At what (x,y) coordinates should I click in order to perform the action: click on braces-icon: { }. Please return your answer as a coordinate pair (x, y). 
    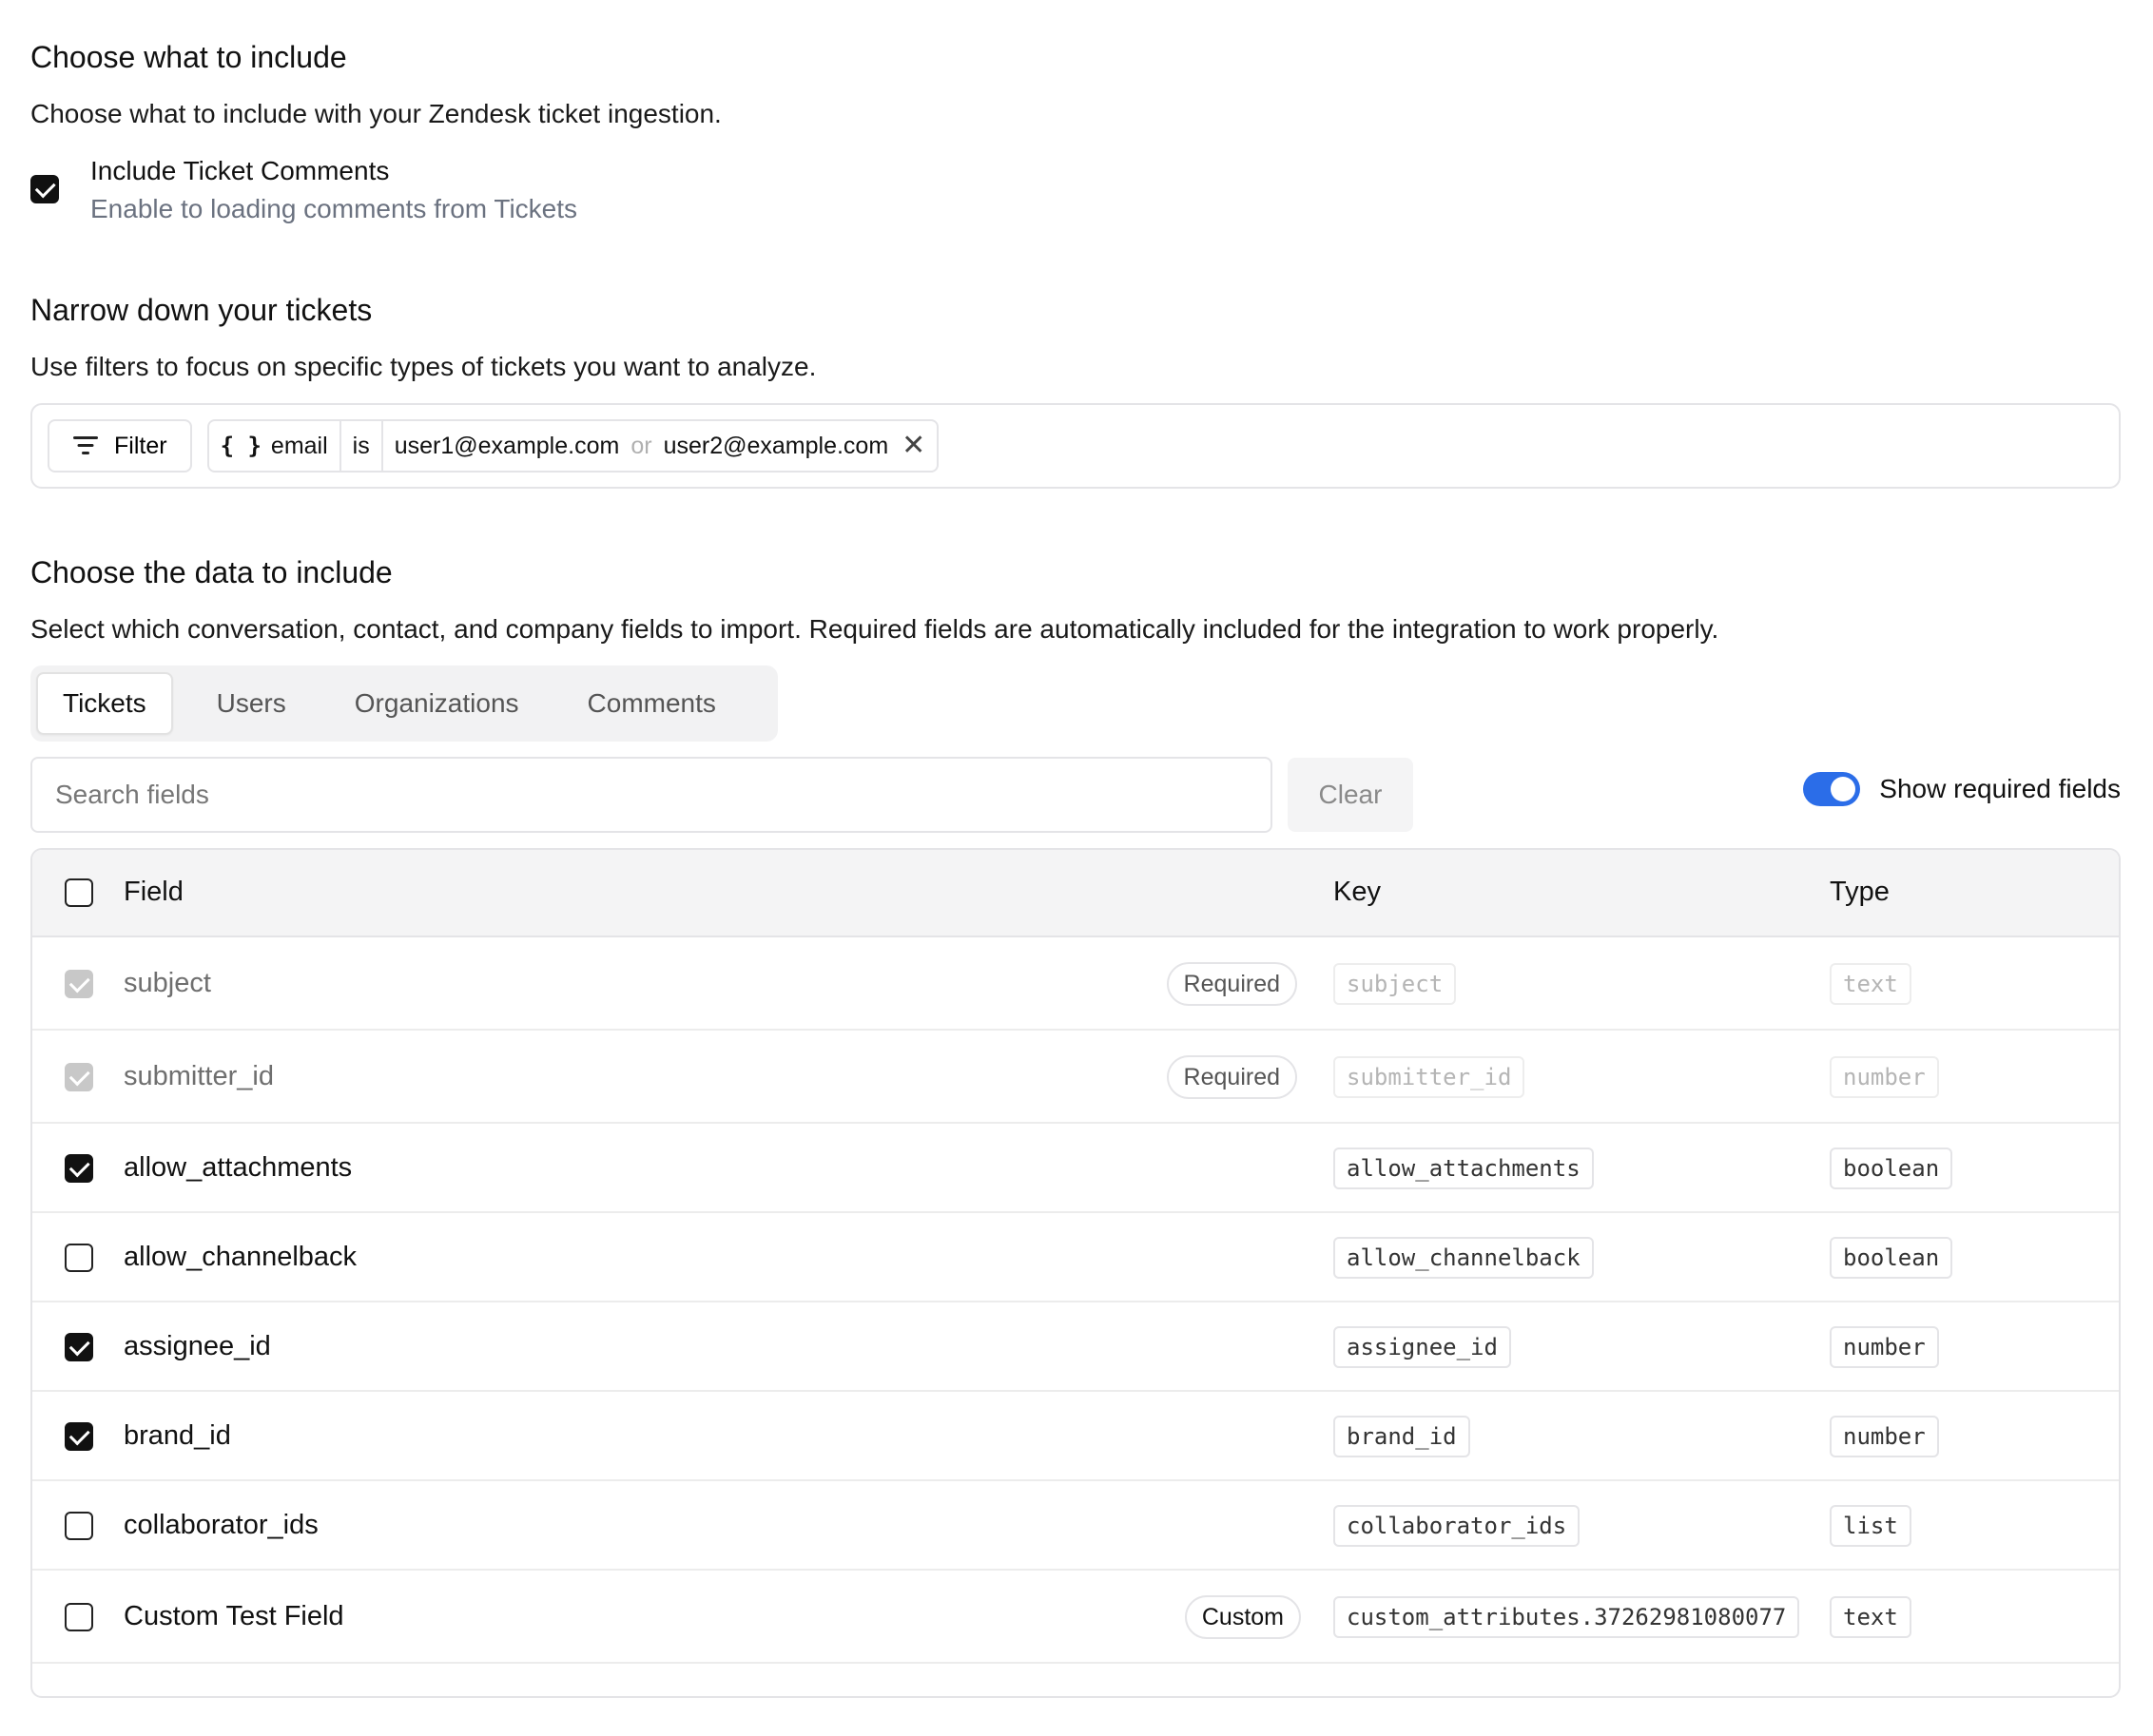
    Looking at the image, I should click on (241, 446).